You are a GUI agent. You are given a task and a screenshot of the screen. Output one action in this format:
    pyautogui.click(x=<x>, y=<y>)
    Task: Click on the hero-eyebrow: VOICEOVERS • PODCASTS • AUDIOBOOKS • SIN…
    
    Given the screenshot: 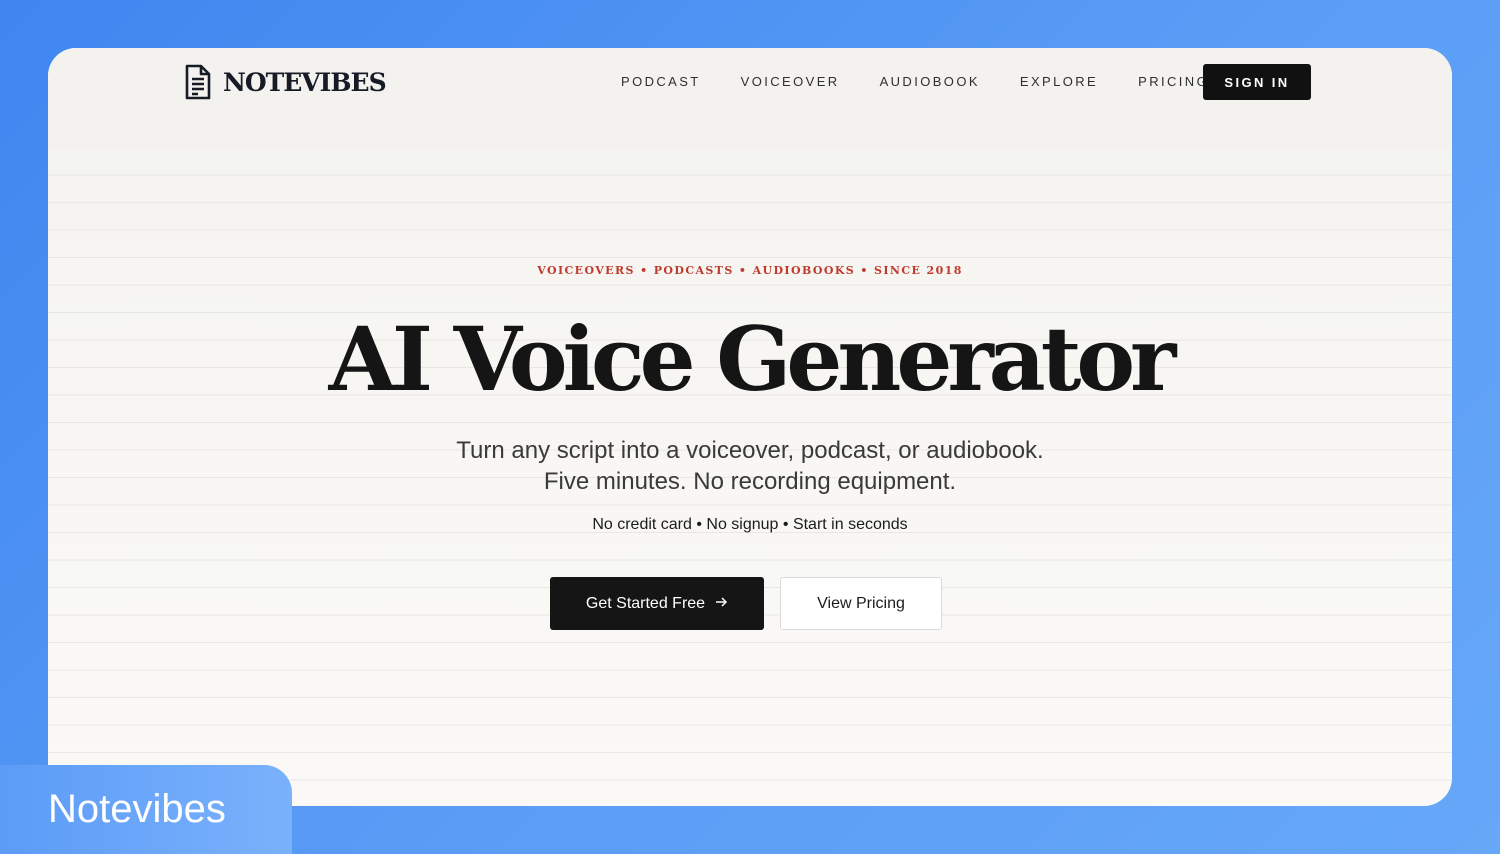 What is the action you would take?
    pyautogui.click(x=750, y=270)
    